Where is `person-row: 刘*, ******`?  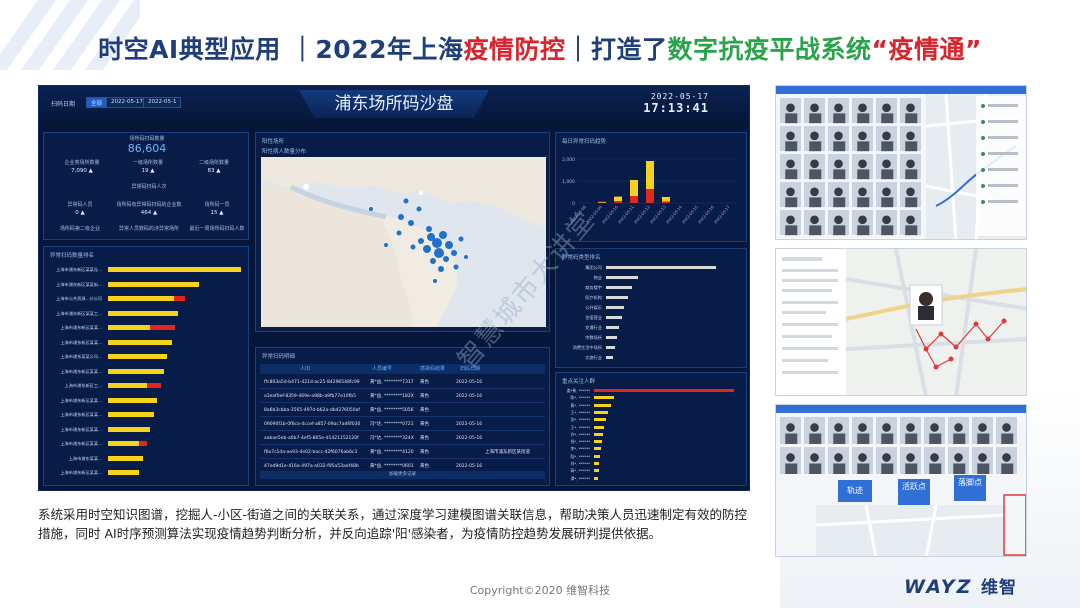
person-row: 刘*, ****** is located at coordinates (654, 463).